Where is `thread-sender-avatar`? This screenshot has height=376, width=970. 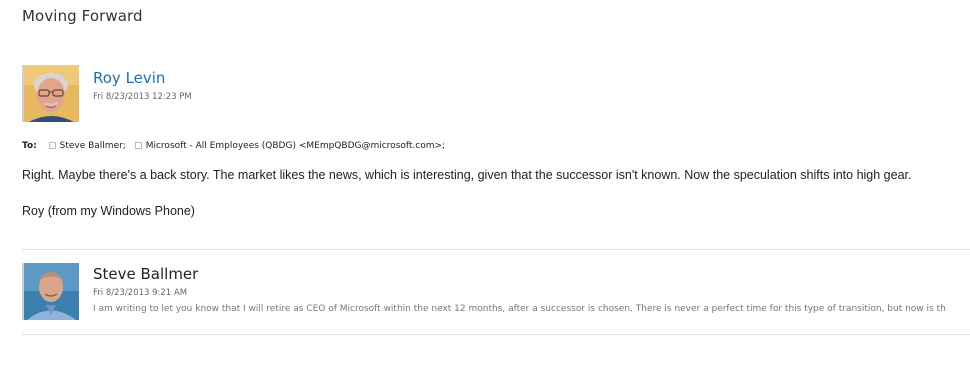
thread-sender-avatar is located at coordinates (50, 291).